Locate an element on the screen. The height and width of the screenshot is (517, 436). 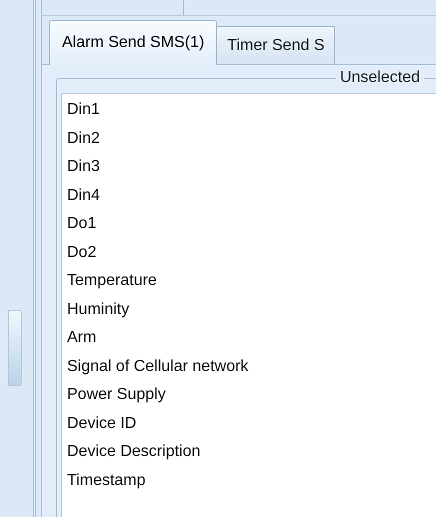
list-item: Timestamp is located at coordinates (106, 480).